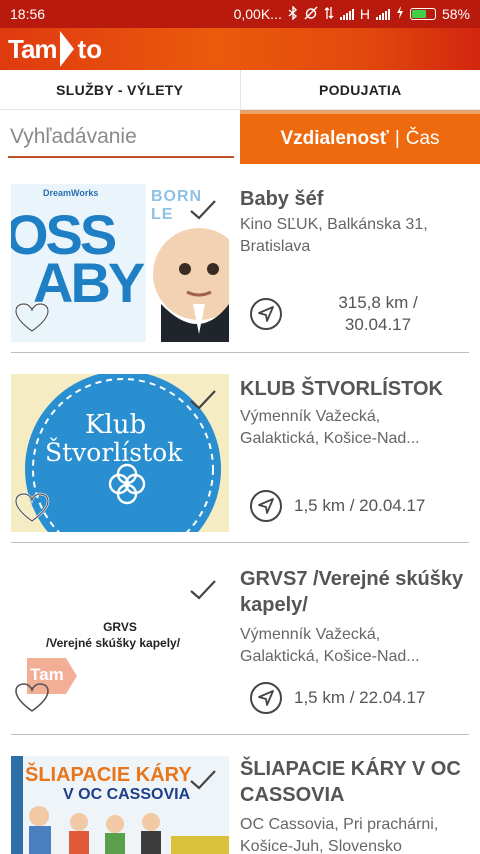 The width and height of the screenshot is (480, 854). Describe the element at coordinates (71, 193) in the screenshot. I see `poster-brand: DreamWorks` at that location.